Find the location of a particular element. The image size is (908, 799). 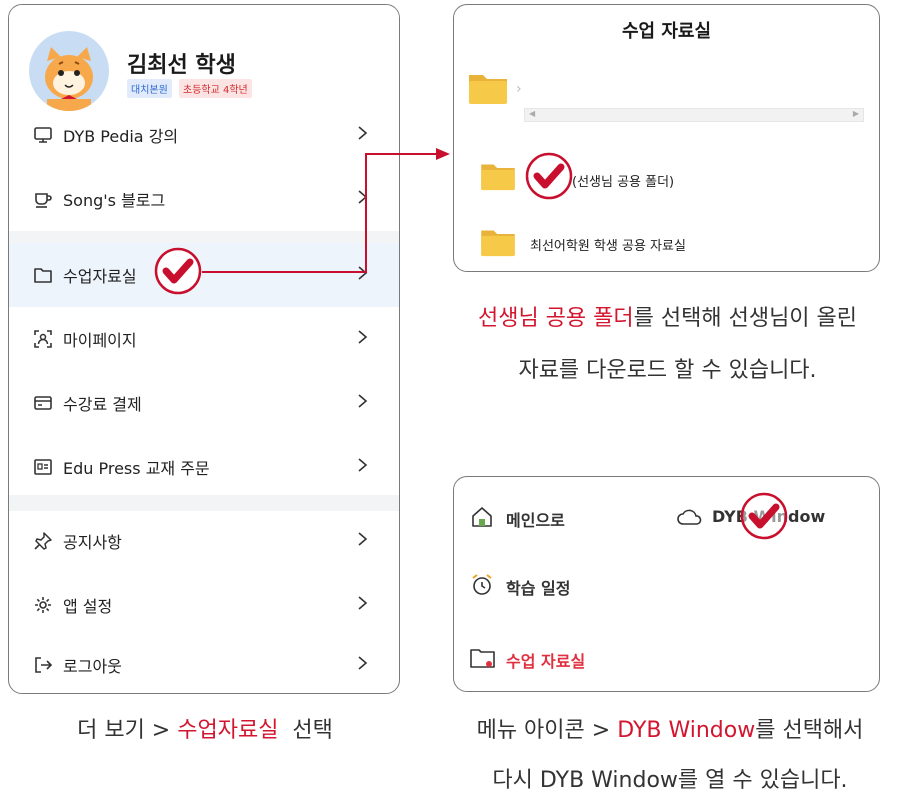

caption-nav-2: 다시 DYB Window를 열 수 있습니다. is located at coordinates (670, 780).